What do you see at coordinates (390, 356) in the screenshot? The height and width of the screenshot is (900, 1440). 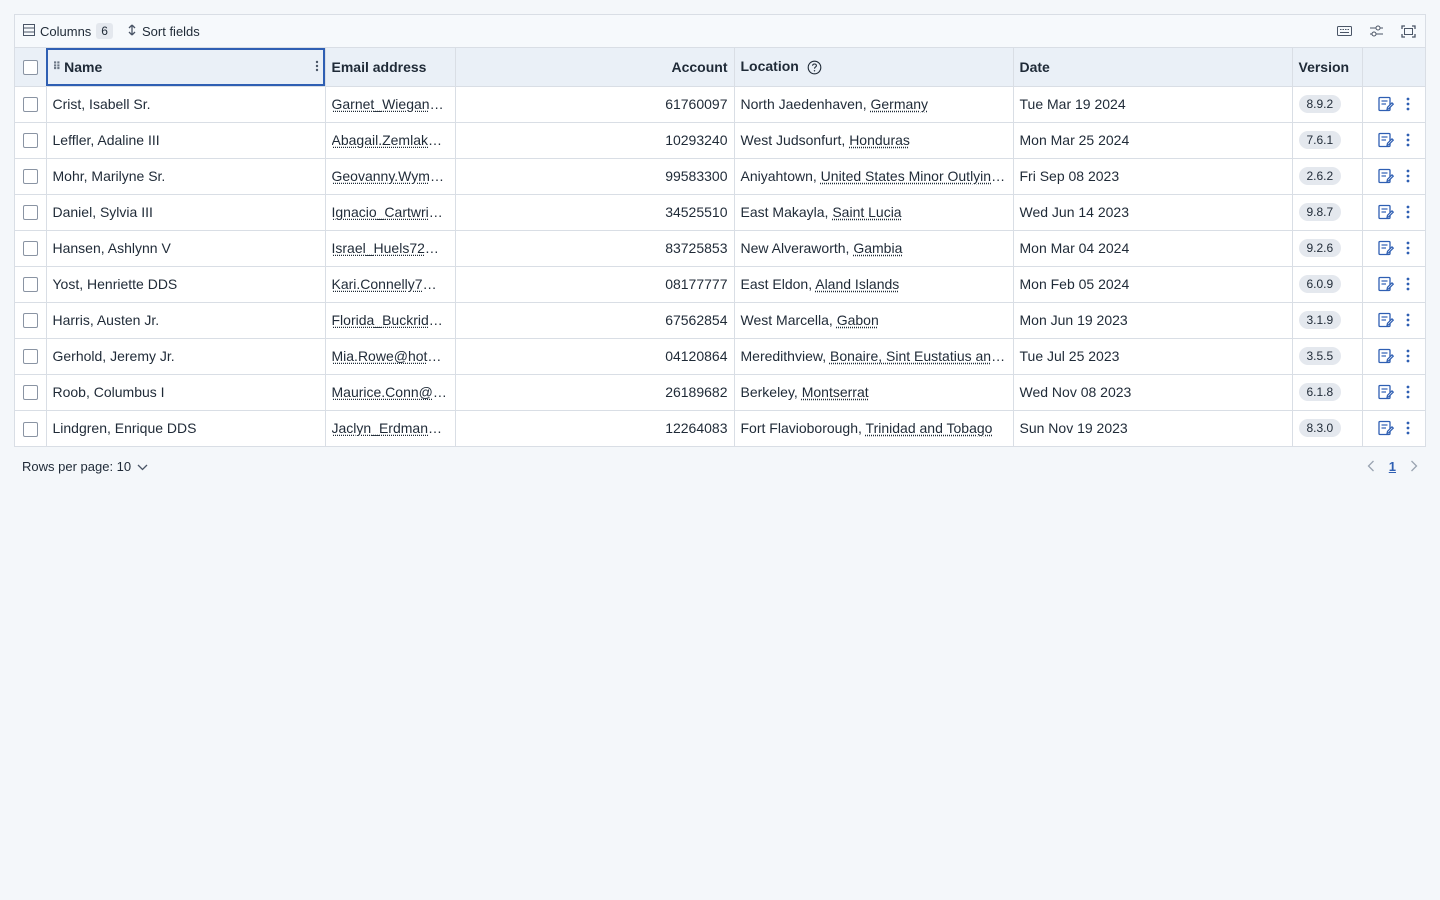 I see `email-link: Mia.Rowe@hotmail.com` at bounding box center [390, 356].